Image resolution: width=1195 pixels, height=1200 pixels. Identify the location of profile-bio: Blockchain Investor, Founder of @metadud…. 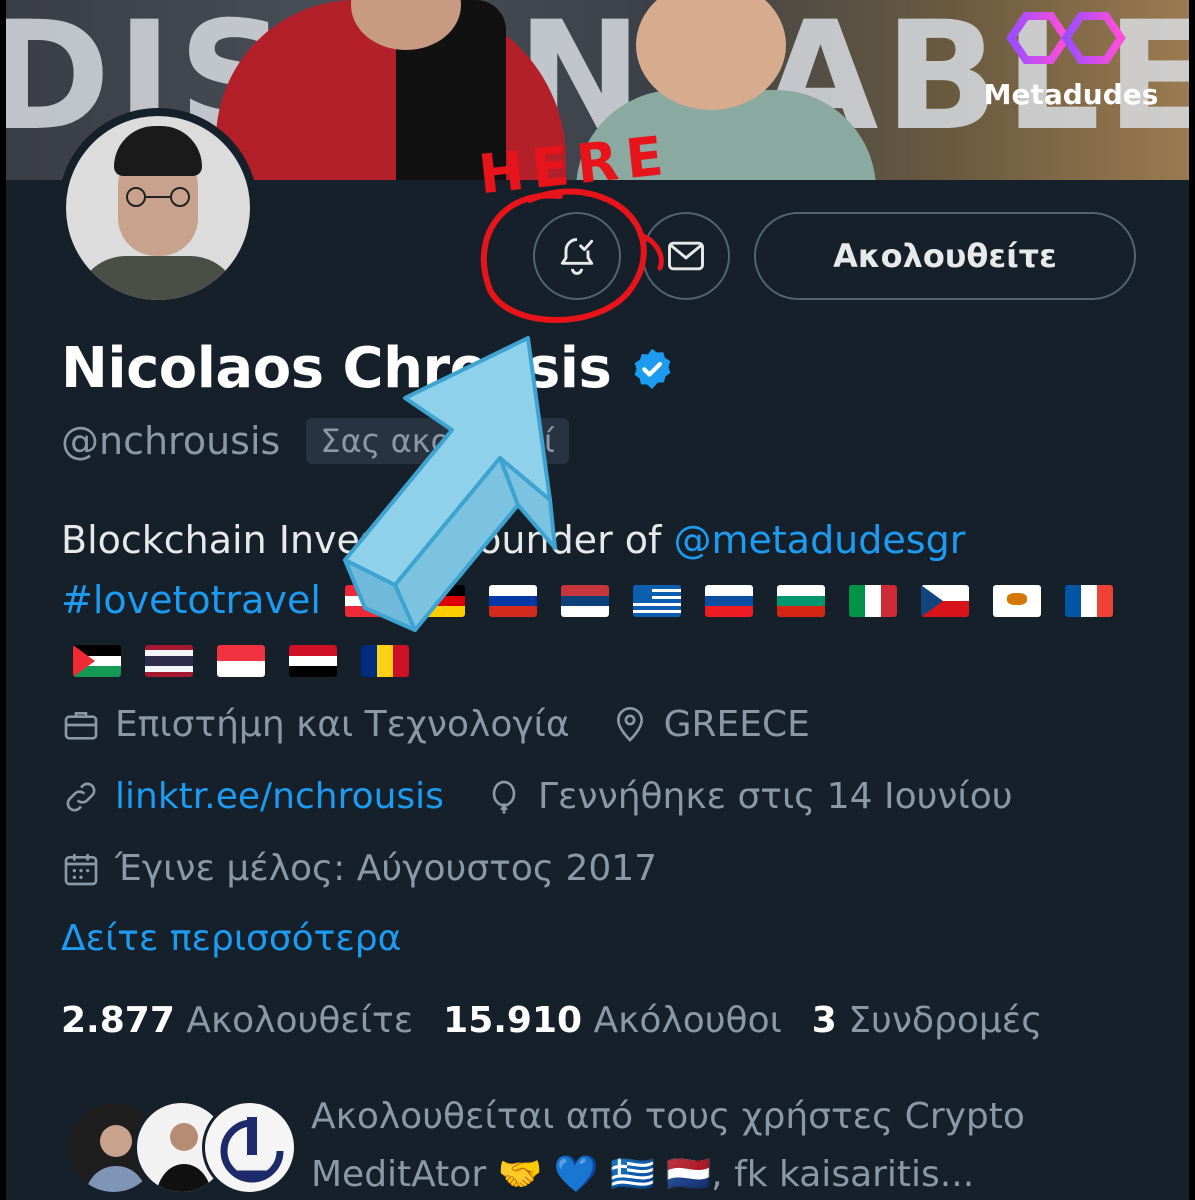
(601, 600).